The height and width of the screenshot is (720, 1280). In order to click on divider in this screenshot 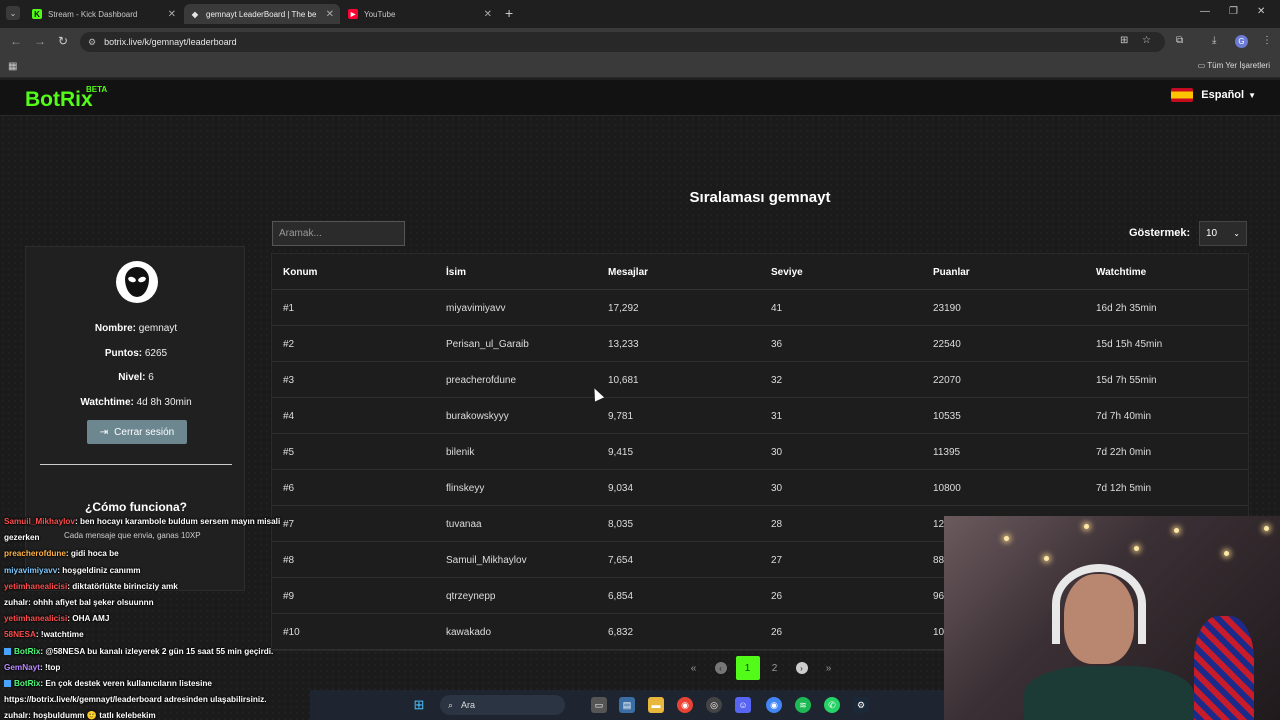, I will do `click(136, 464)`.